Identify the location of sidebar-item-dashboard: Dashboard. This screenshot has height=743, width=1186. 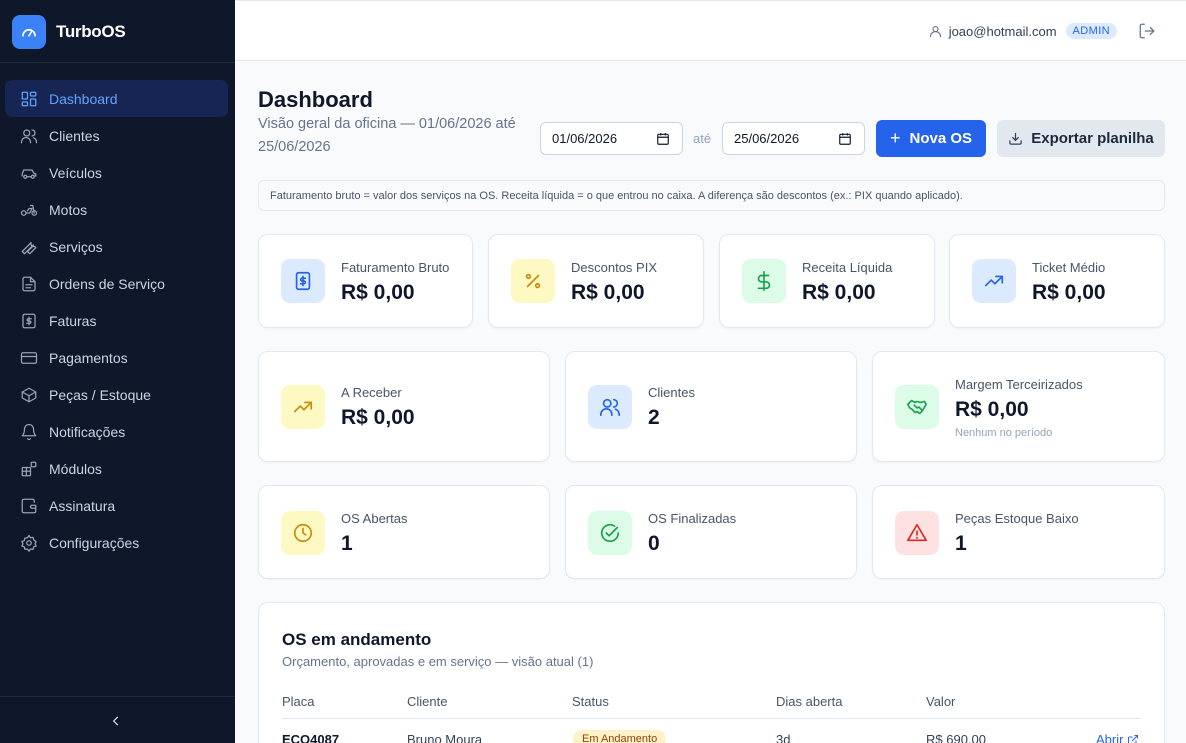
(116, 98).